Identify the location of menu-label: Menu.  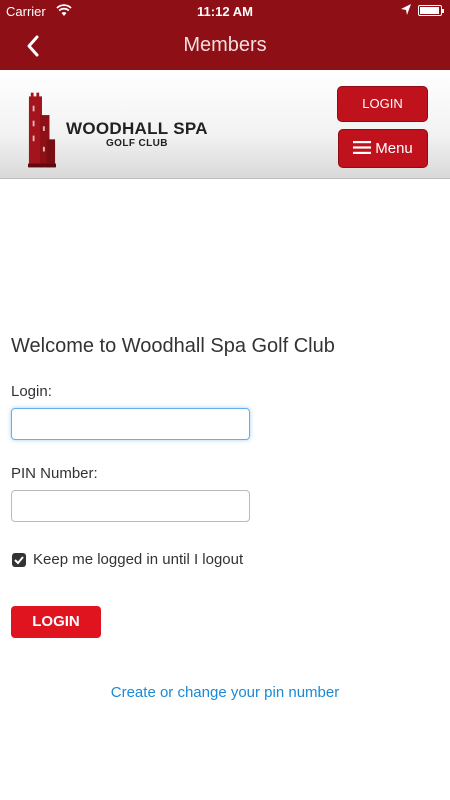
(394, 148).